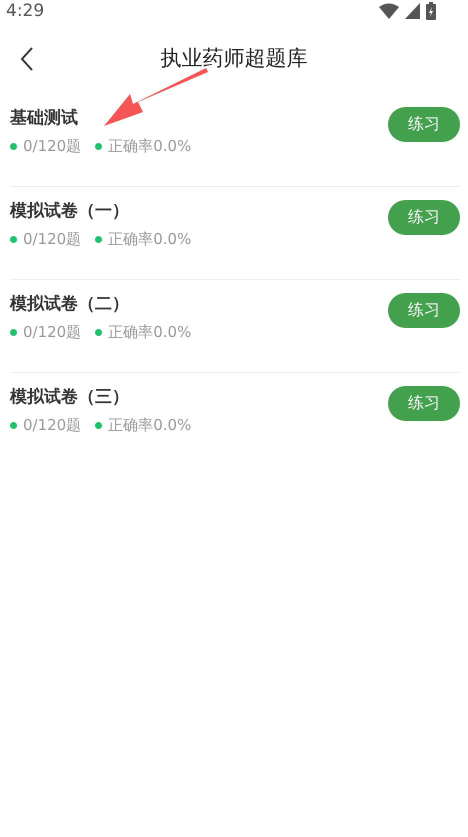 This screenshot has width=468, height=837. What do you see at coordinates (70, 211) in the screenshot?
I see `item-title: 模拟试卷（一）` at bounding box center [70, 211].